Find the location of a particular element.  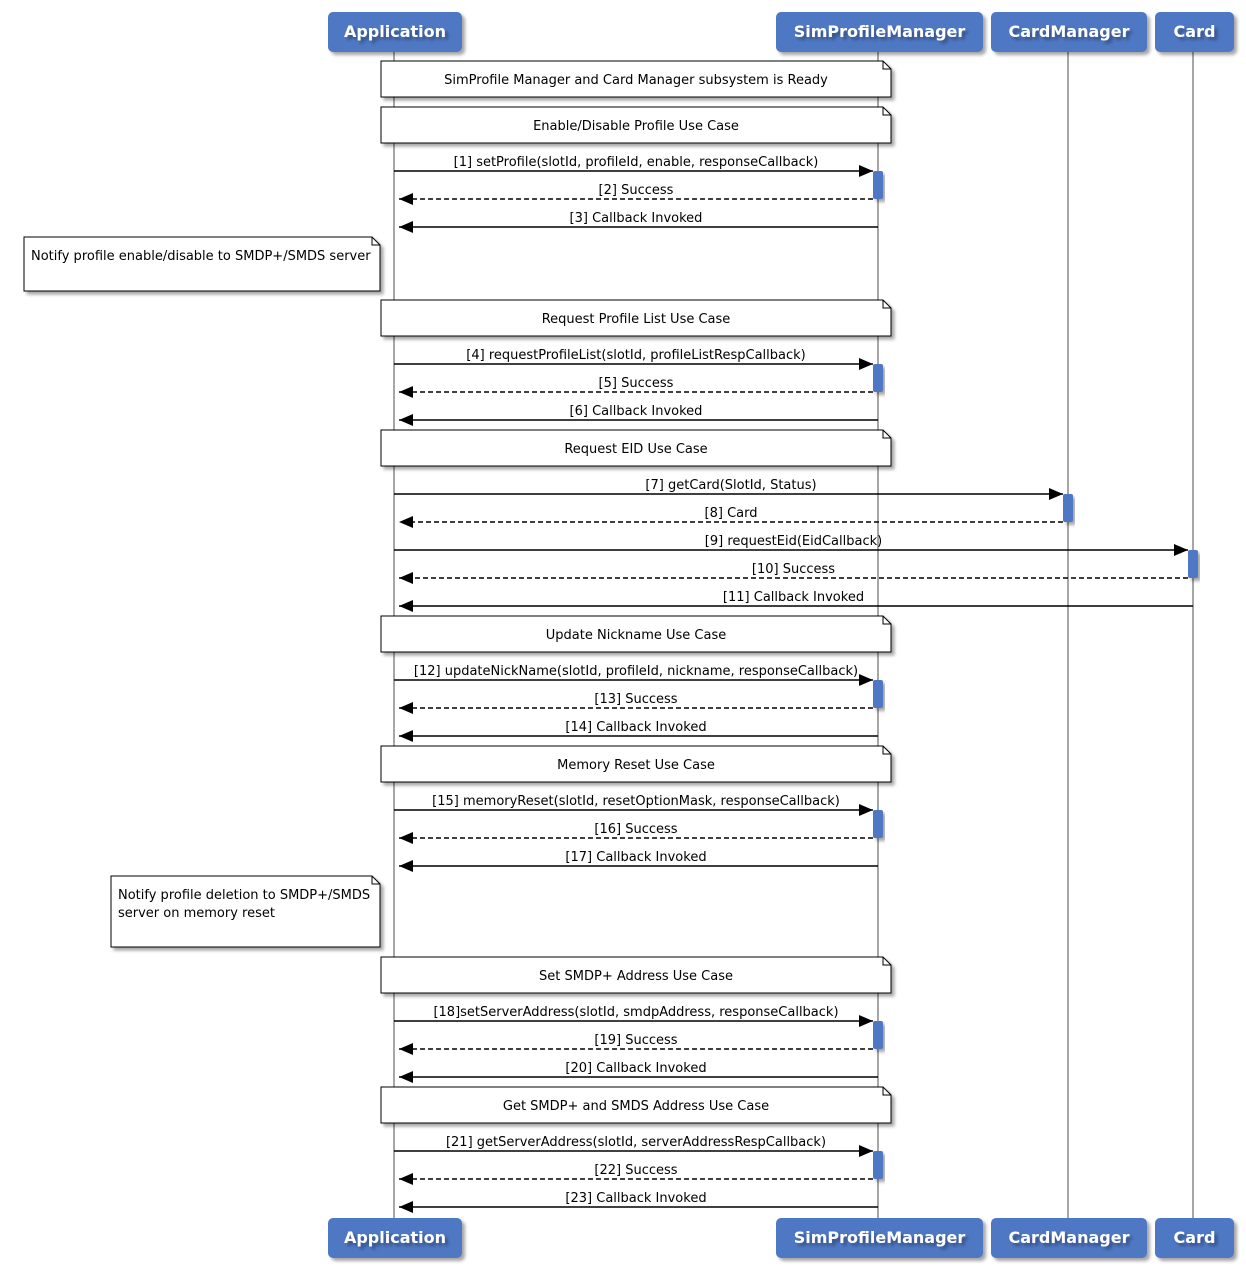

message-label: [6] Callback Invoked is located at coordinates (636, 411).